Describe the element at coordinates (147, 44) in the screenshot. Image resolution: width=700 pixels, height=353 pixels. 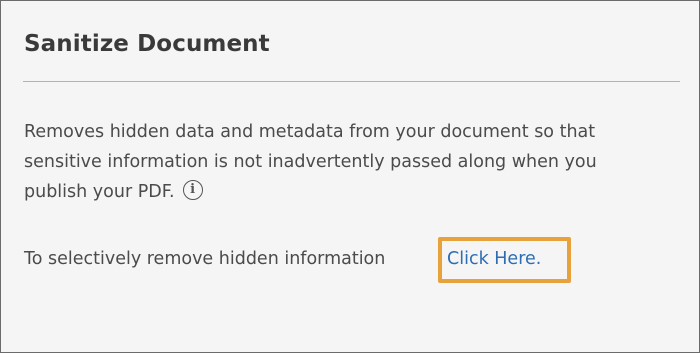
I see `panel-title: Sanitize Document` at that location.